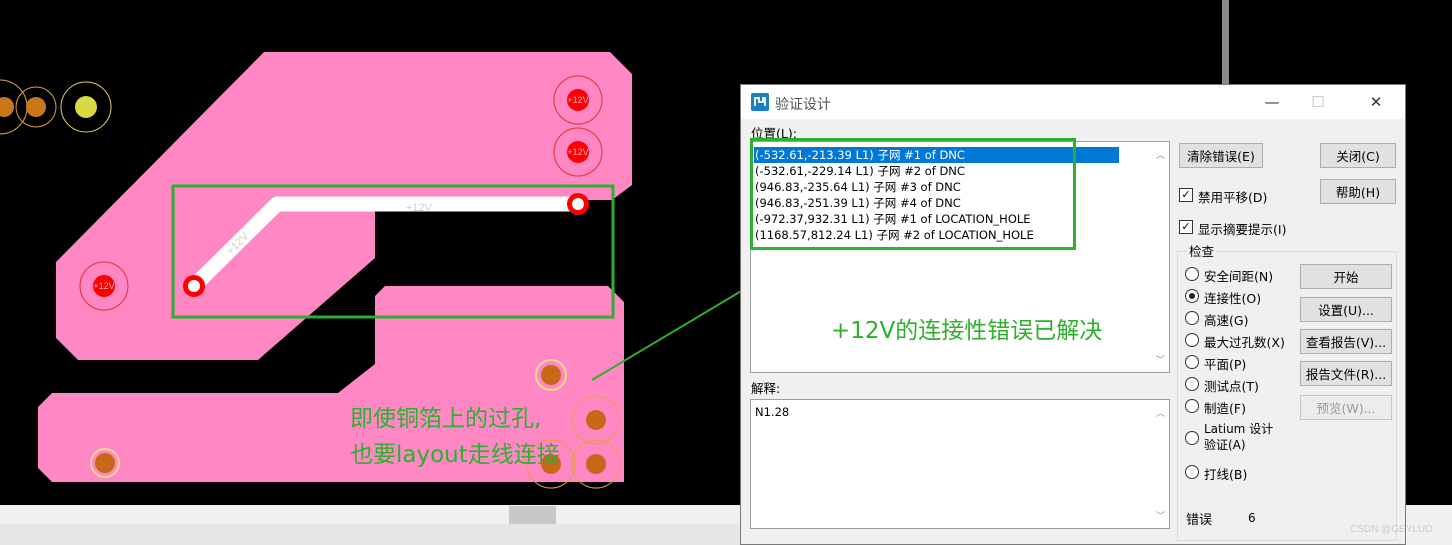 The height and width of the screenshot is (545, 1452). I want to click on watermark: CSDN @GEYLUO, so click(1391, 529).